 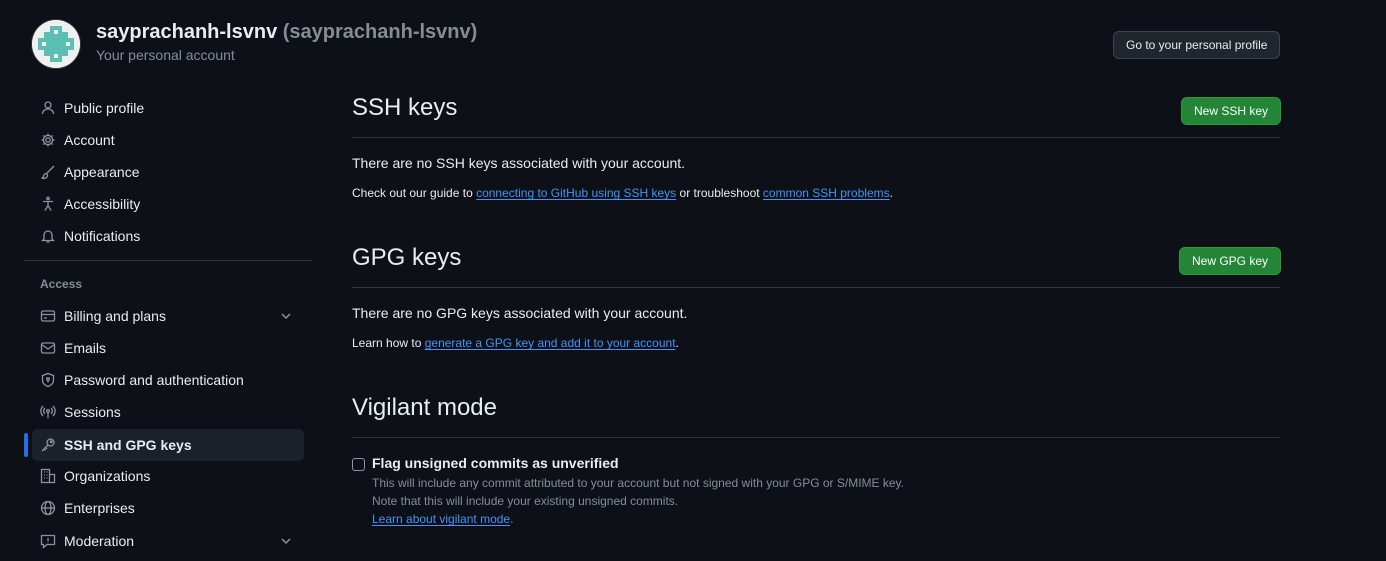 What do you see at coordinates (48, 172) in the screenshot?
I see `paintbrush-icon` at bounding box center [48, 172].